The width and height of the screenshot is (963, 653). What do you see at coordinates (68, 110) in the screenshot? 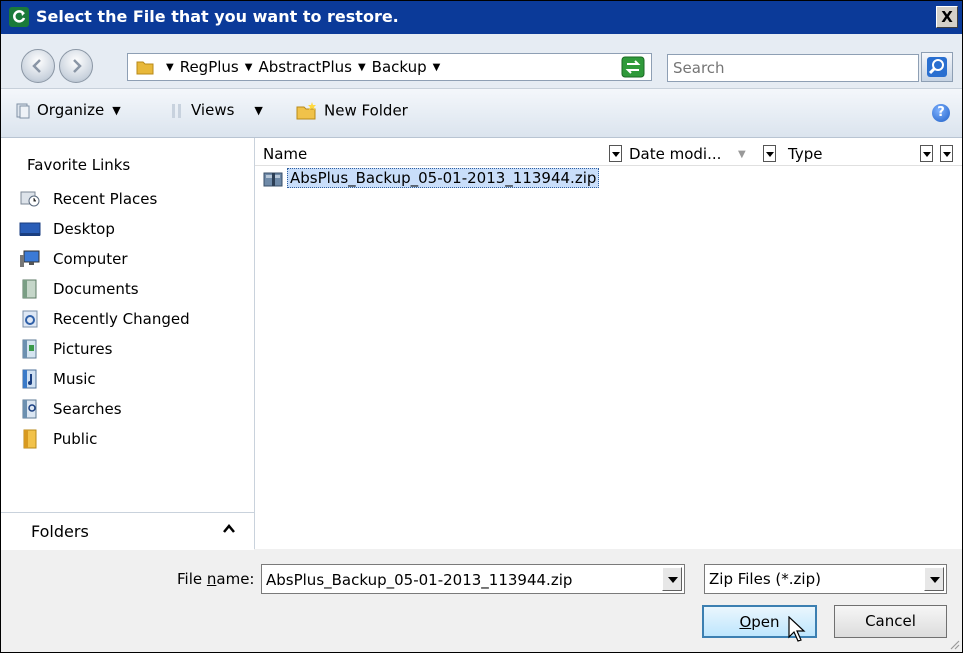
I see `organize-button: Organize ▼` at bounding box center [68, 110].